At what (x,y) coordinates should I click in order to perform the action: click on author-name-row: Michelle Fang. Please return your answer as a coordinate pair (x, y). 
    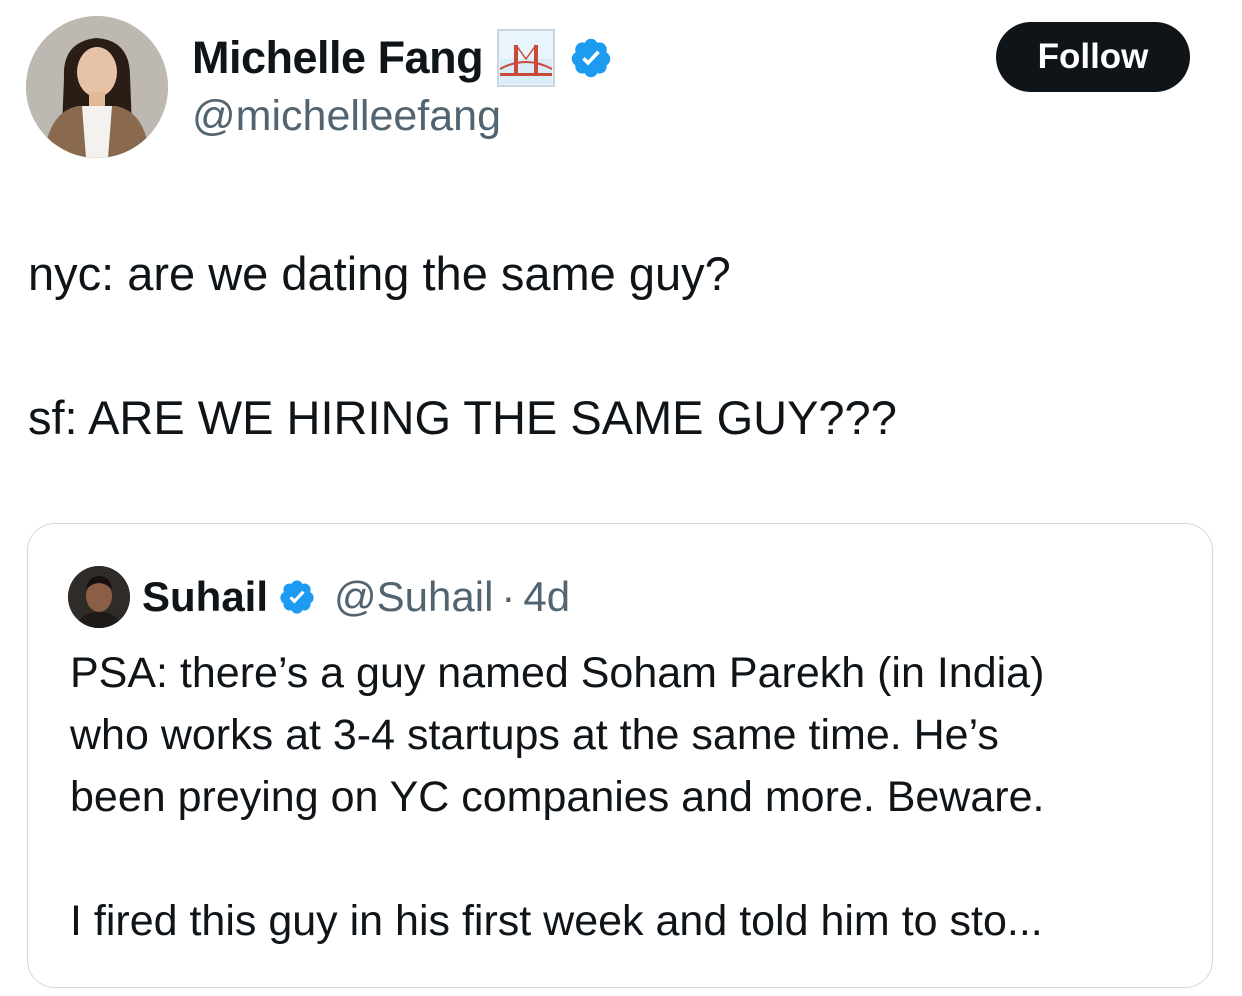
    Looking at the image, I should click on (402, 58).